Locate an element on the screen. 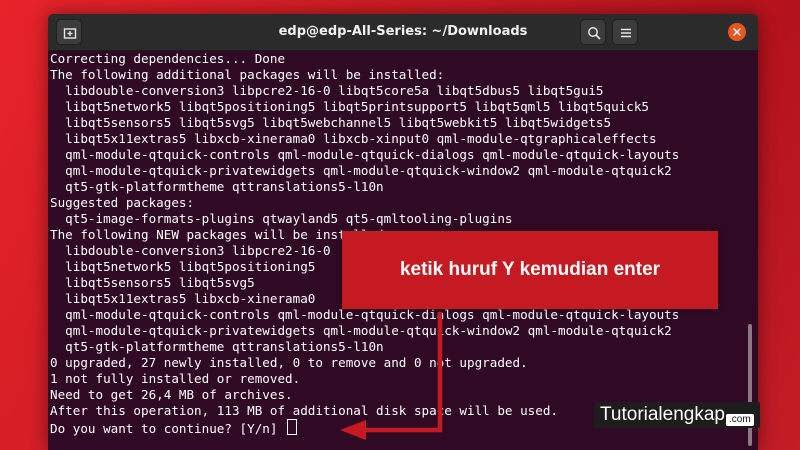 Image resolution: width=800 pixels, height=450 pixels. brand-watermark: Tutorialengkap .com is located at coordinates (677, 415).